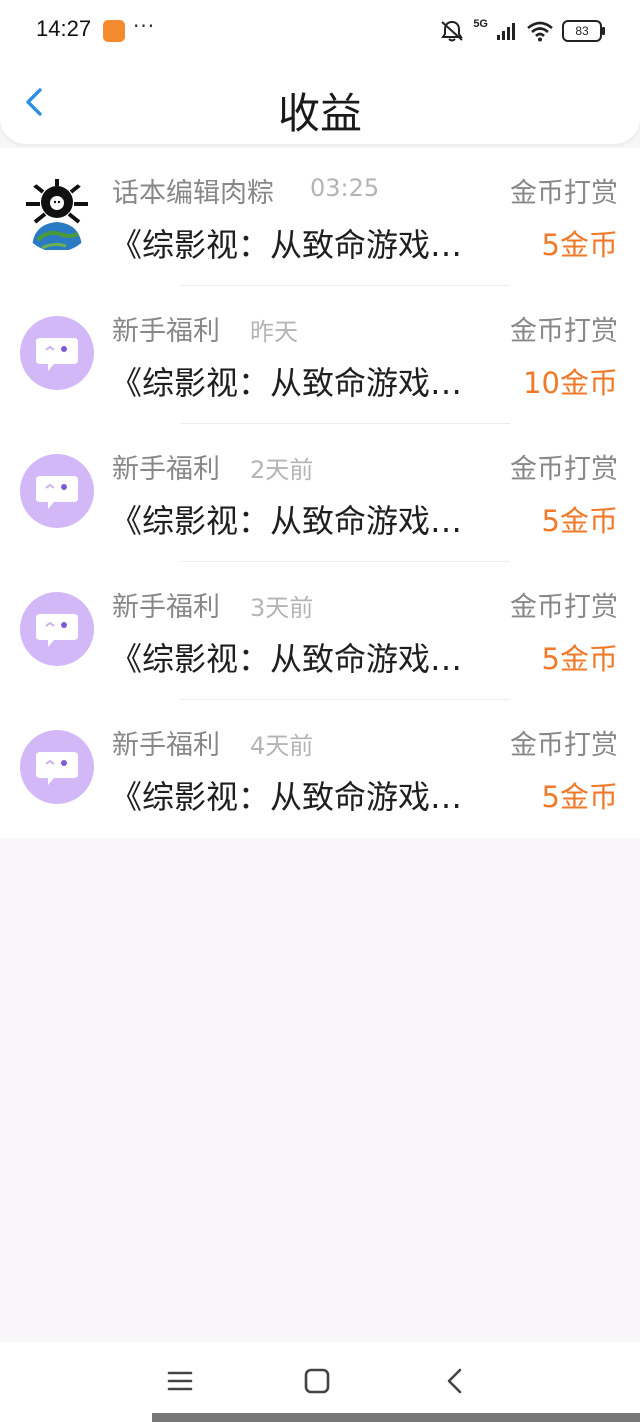 This screenshot has height=1422, width=640. What do you see at coordinates (522, 31) in the screenshot?
I see `status-icons: 5G 83` at bounding box center [522, 31].